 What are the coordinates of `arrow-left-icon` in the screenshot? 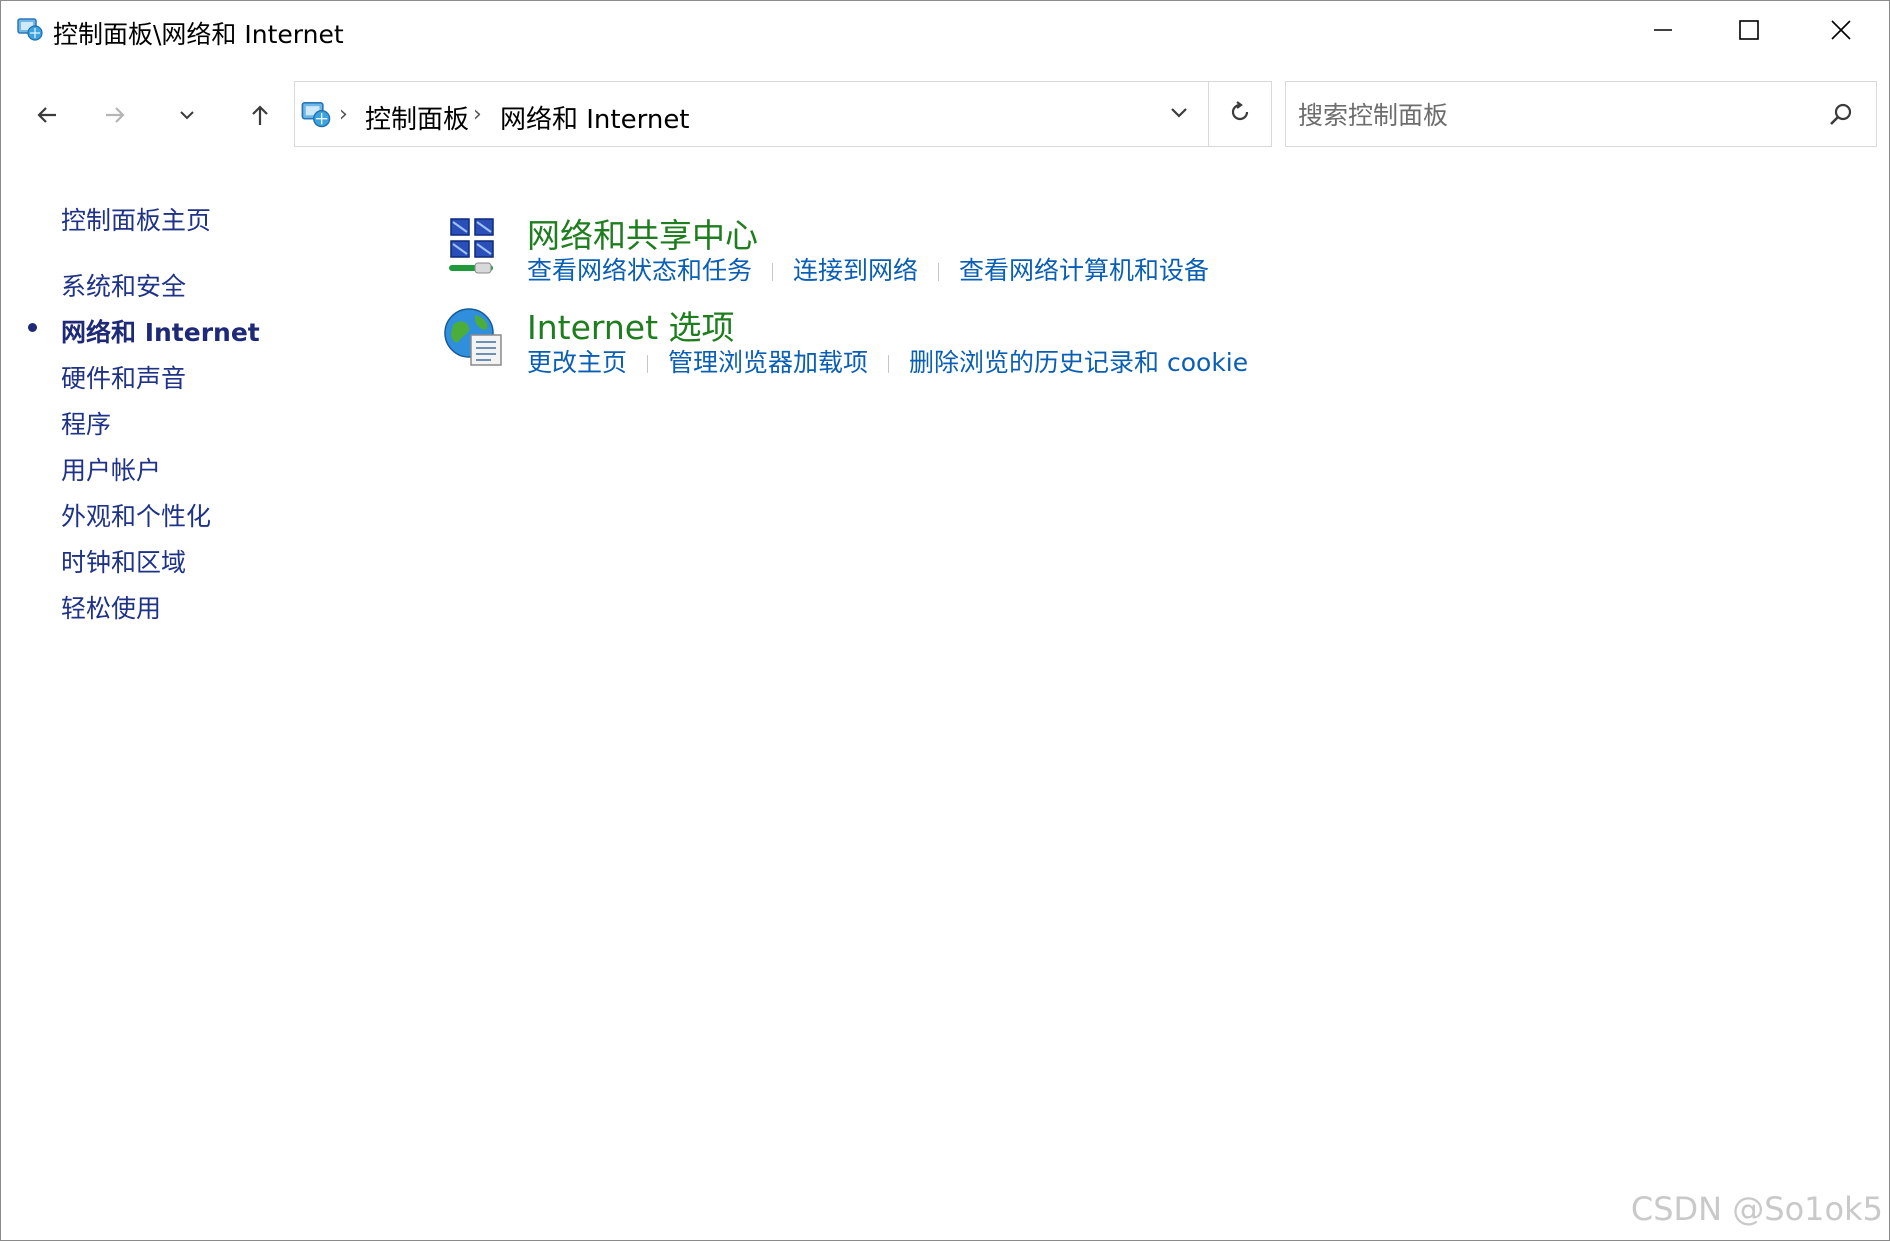 It's located at (47, 117).